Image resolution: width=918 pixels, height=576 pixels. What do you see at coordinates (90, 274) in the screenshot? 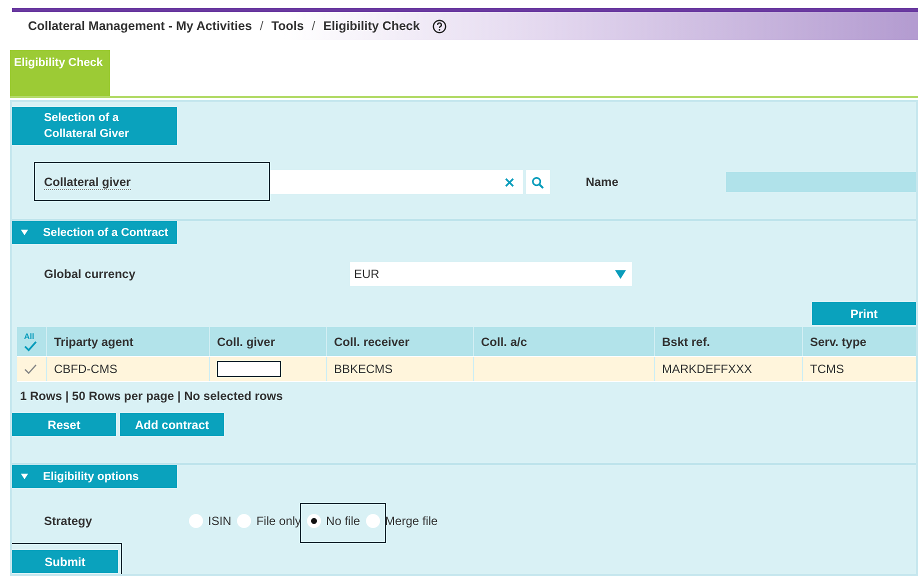
I see `field-label: Global currency` at bounding box center [90, 274].